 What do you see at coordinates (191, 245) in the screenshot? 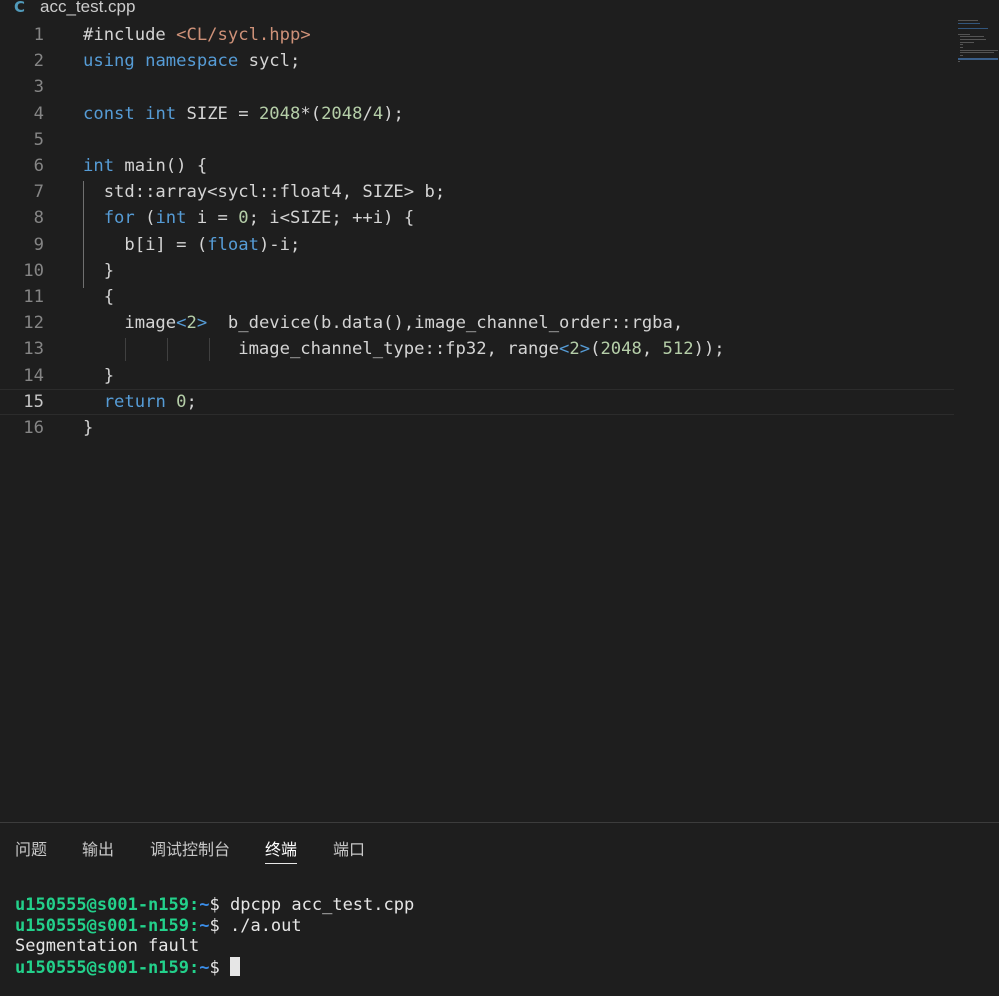
I see `code-text: b[i] = (float)-i;` at bounding box center [191, 245].